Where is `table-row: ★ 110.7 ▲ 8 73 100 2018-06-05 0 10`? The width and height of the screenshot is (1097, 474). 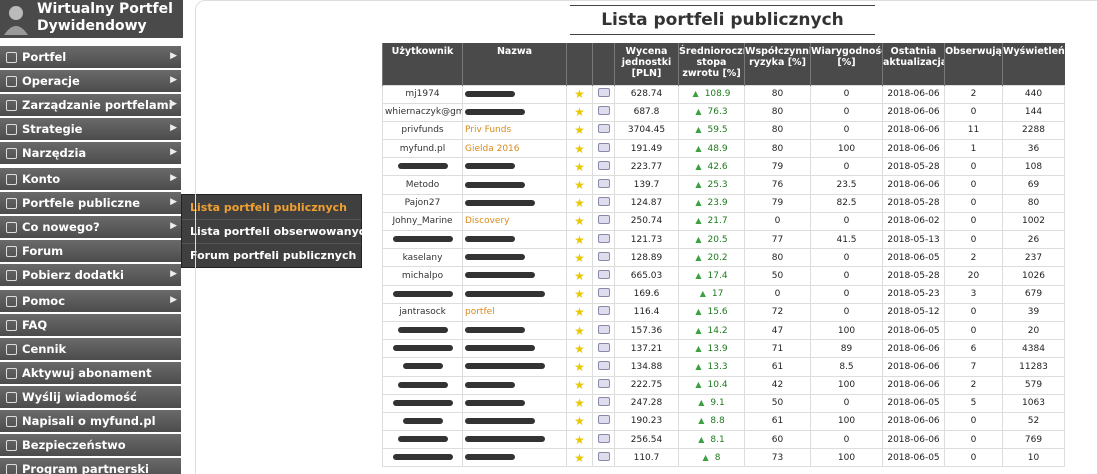
table-row: ★ 110.7 ▲ 8 73 100 2018-06-05 0 10 is located at coordinates (723, 458).